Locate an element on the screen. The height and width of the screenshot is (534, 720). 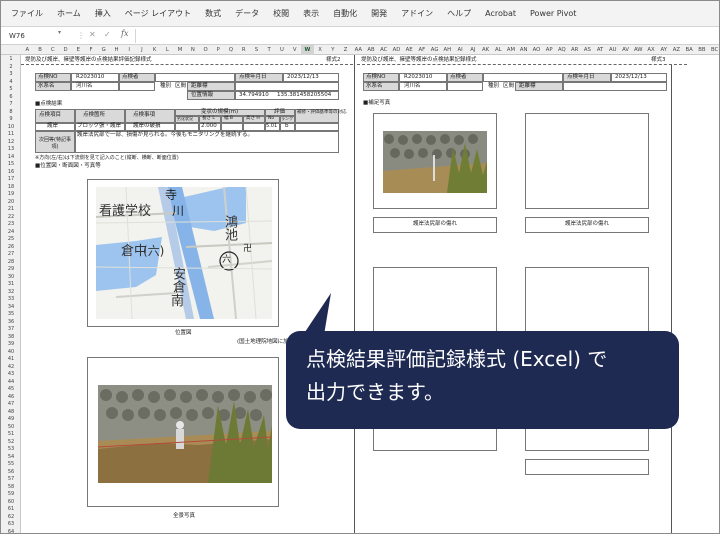
tab-help: ヘルプ is located at coordinates (459, 13).